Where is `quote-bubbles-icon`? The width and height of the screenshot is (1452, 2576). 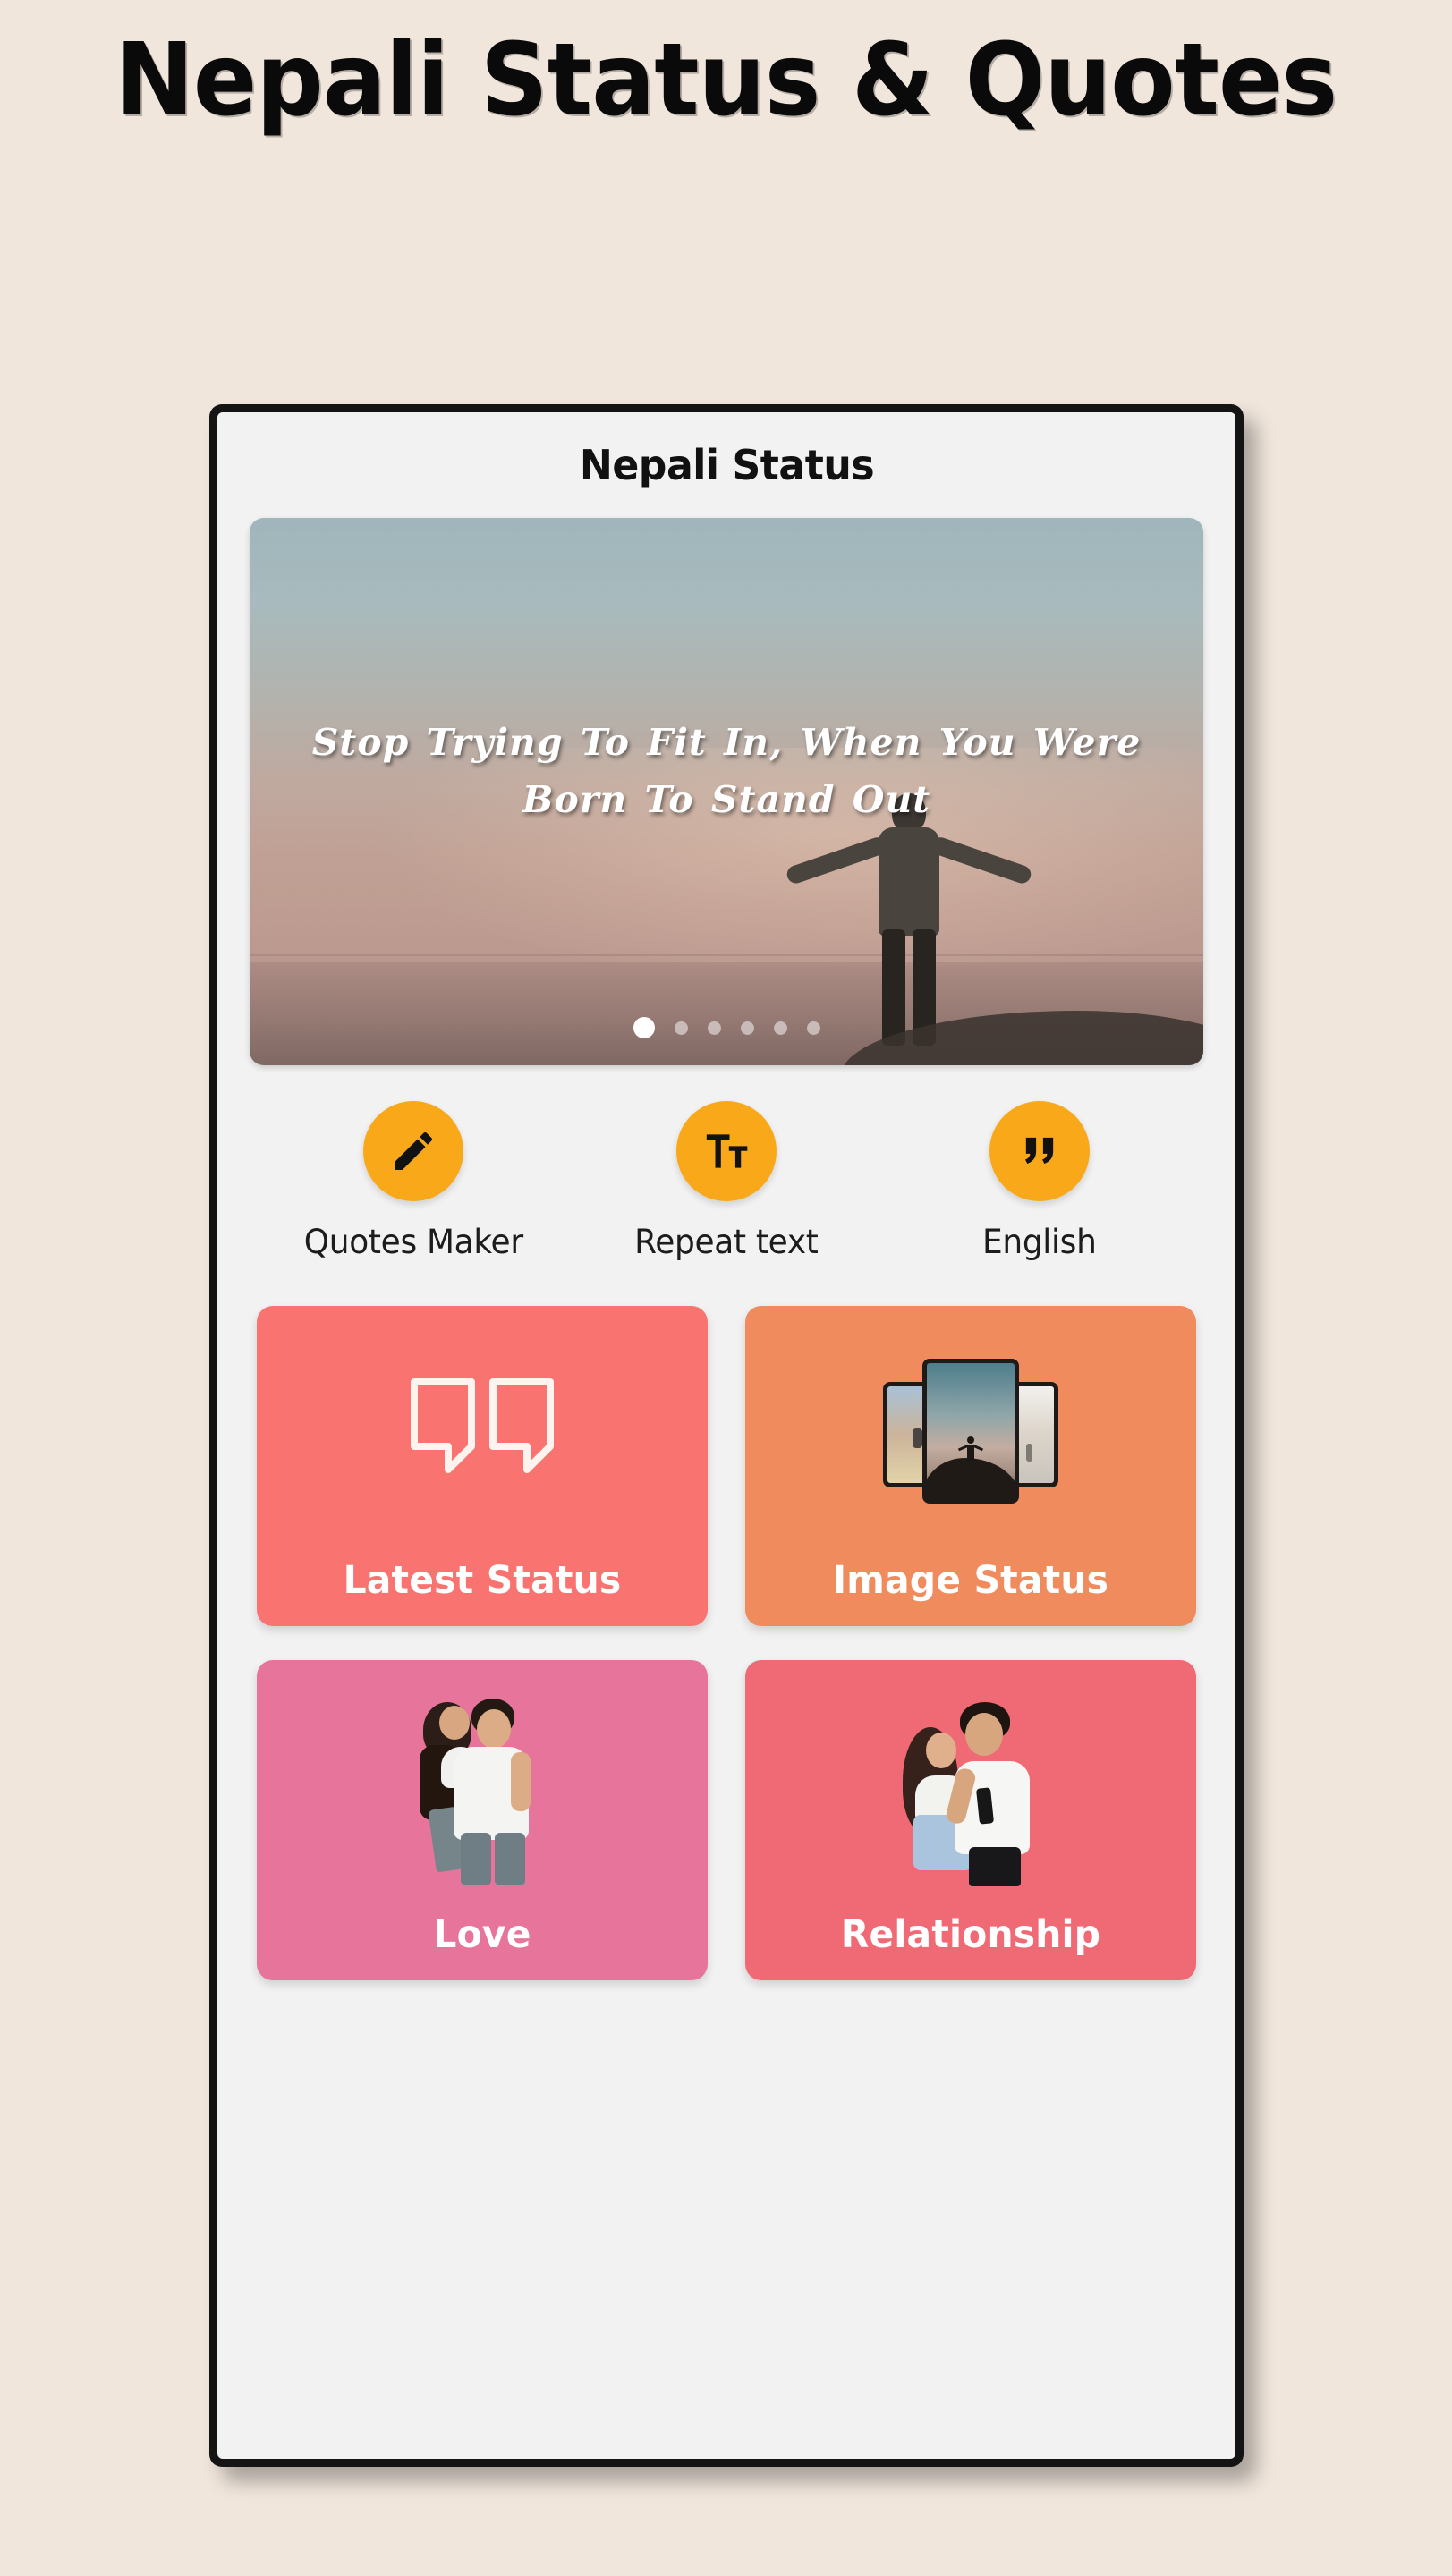
quote-bubbles-icon is located at coordinates (483, 1431).